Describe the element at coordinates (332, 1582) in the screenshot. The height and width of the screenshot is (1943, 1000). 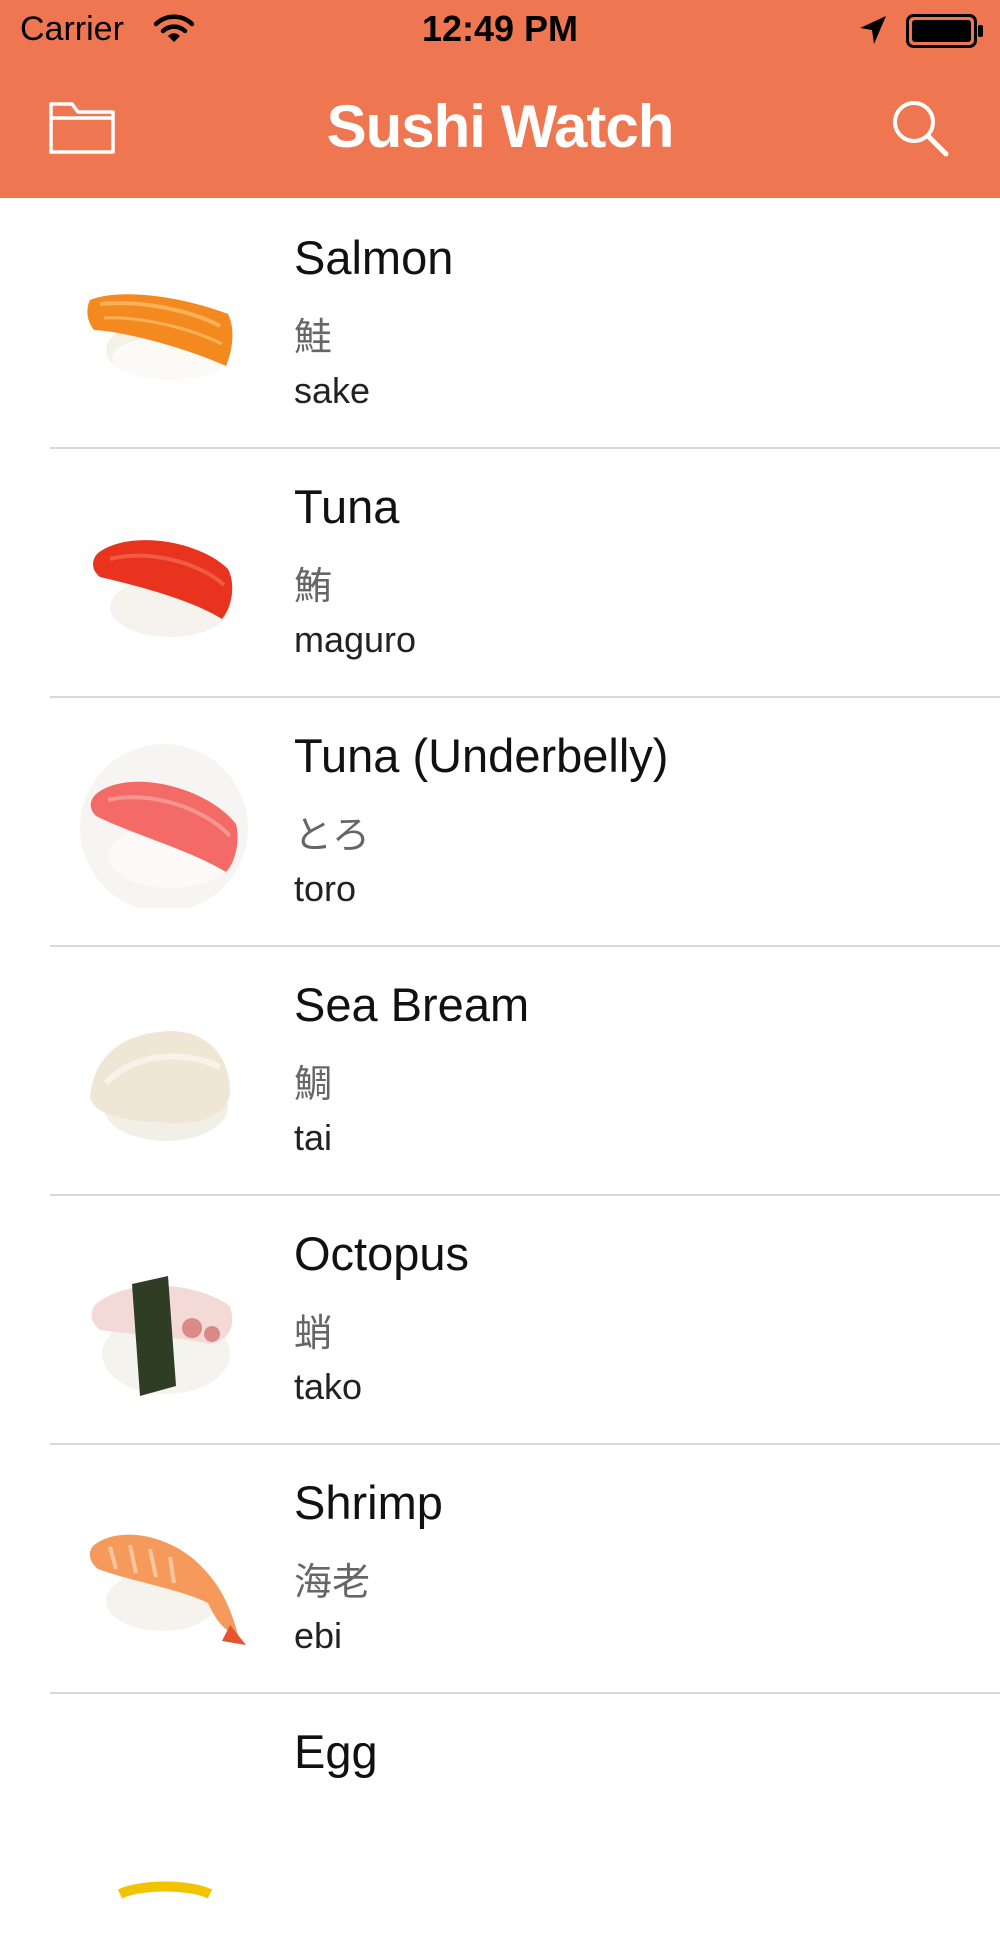
I see `item-japanese: 海老` at that location.